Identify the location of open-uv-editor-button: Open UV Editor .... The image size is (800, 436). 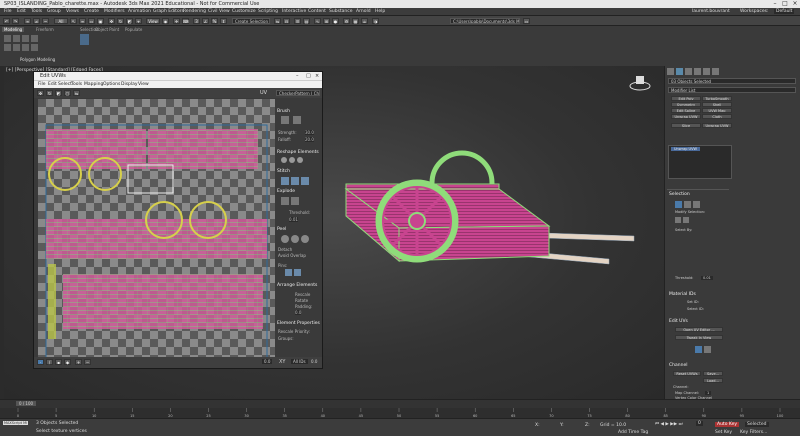
(699, 329).